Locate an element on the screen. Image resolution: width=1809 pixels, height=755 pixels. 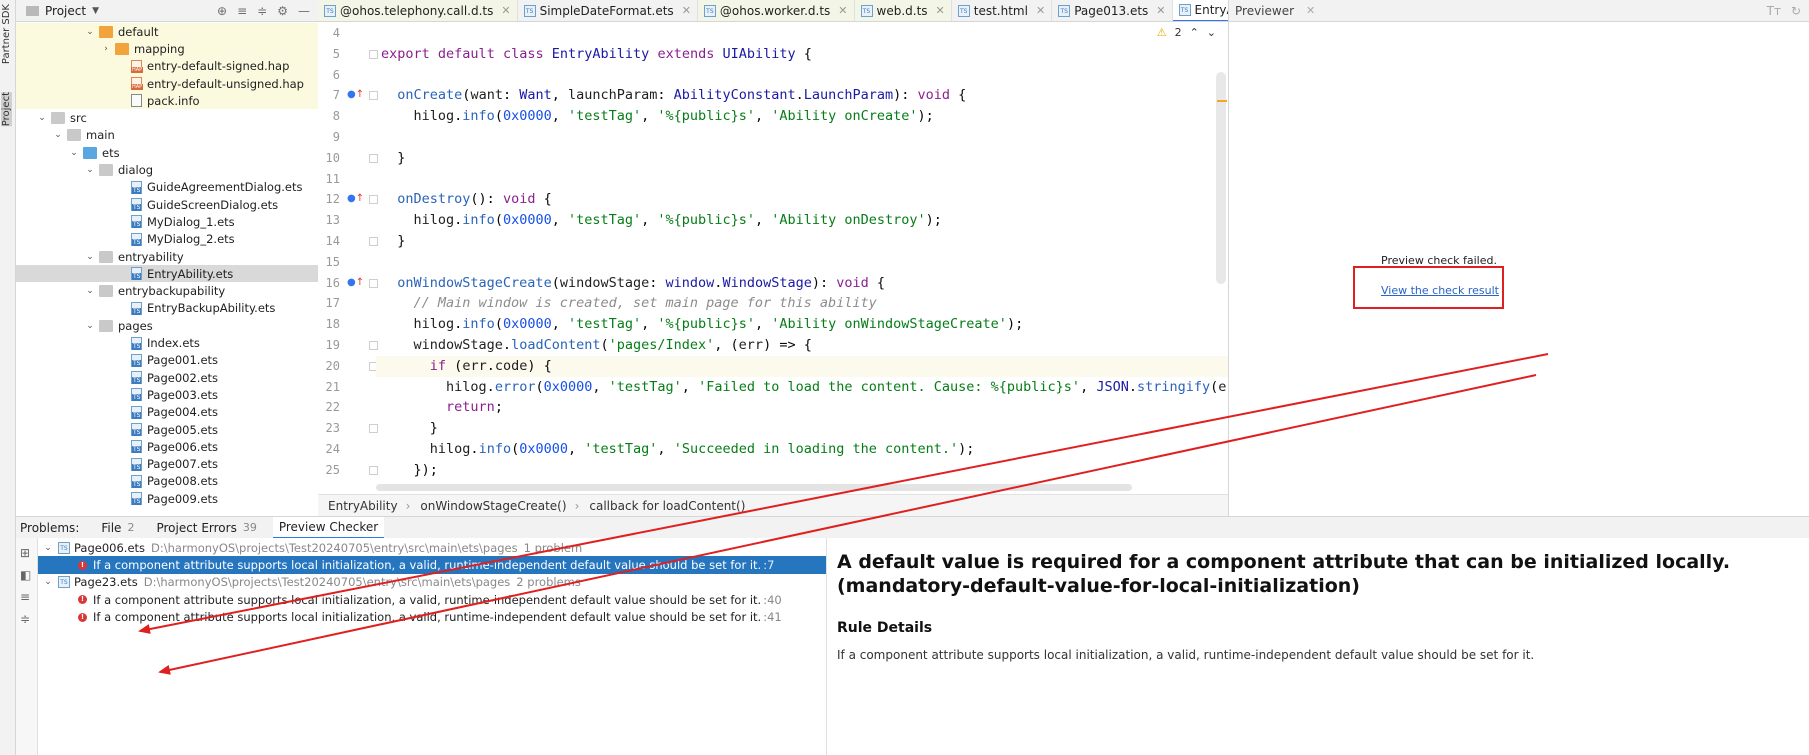
view-check-result-link: View the check result is located at coordinates (1440, 290).